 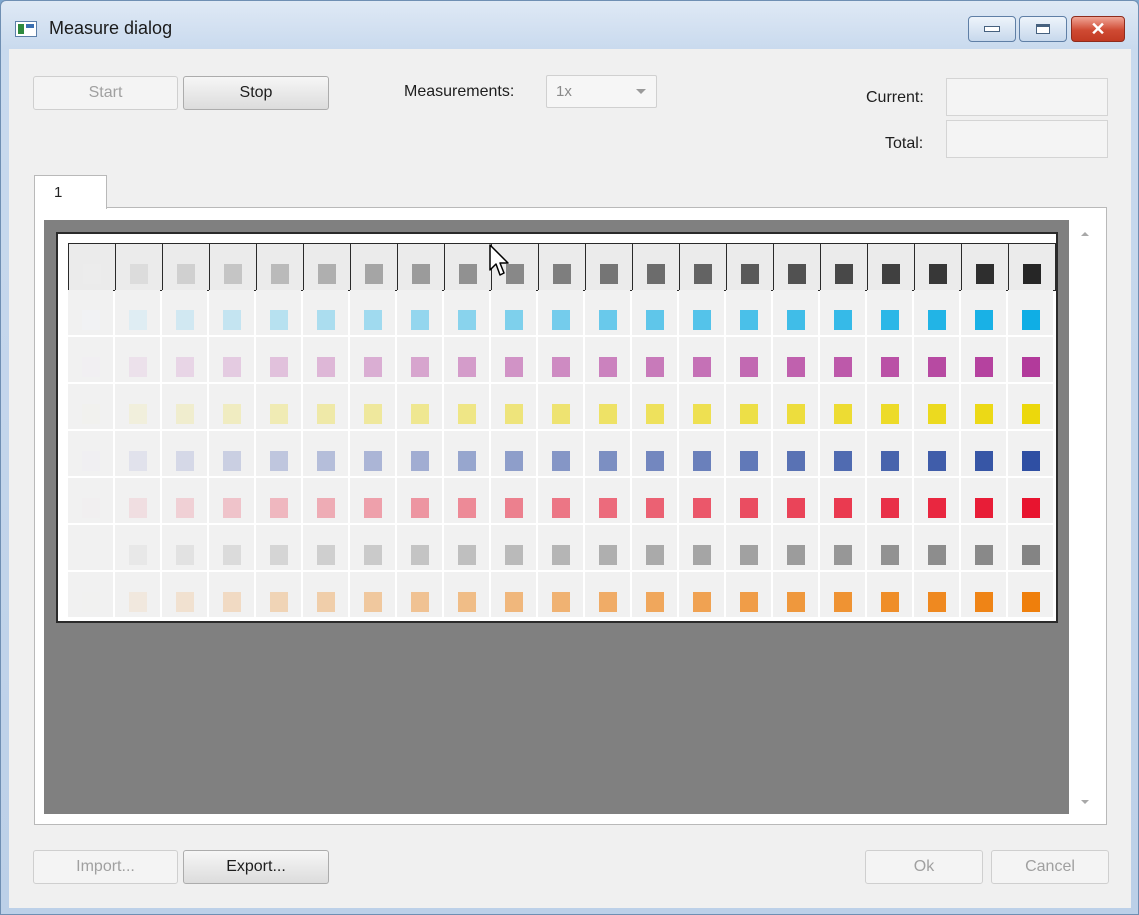 What do you see at coordinates (924, 867) in the screenshot?
I see `ok-button: Ok` at bounding box center [924, 867].